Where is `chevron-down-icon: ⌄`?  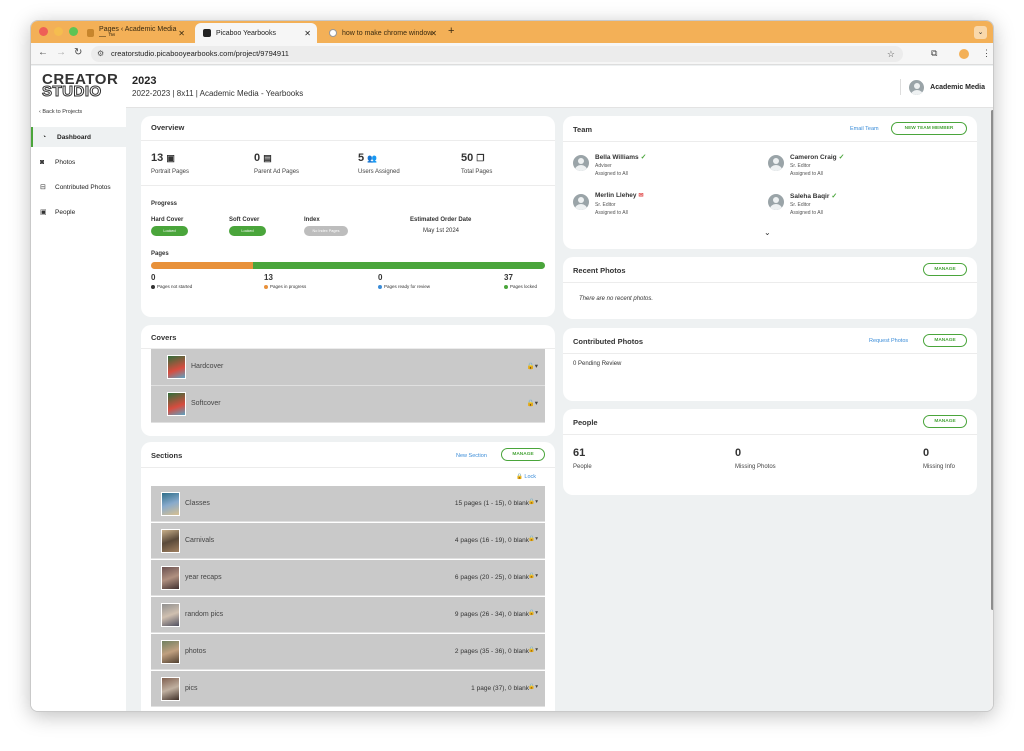
chevron-down-icon: ⌄ is located at coordinates (767, 232).